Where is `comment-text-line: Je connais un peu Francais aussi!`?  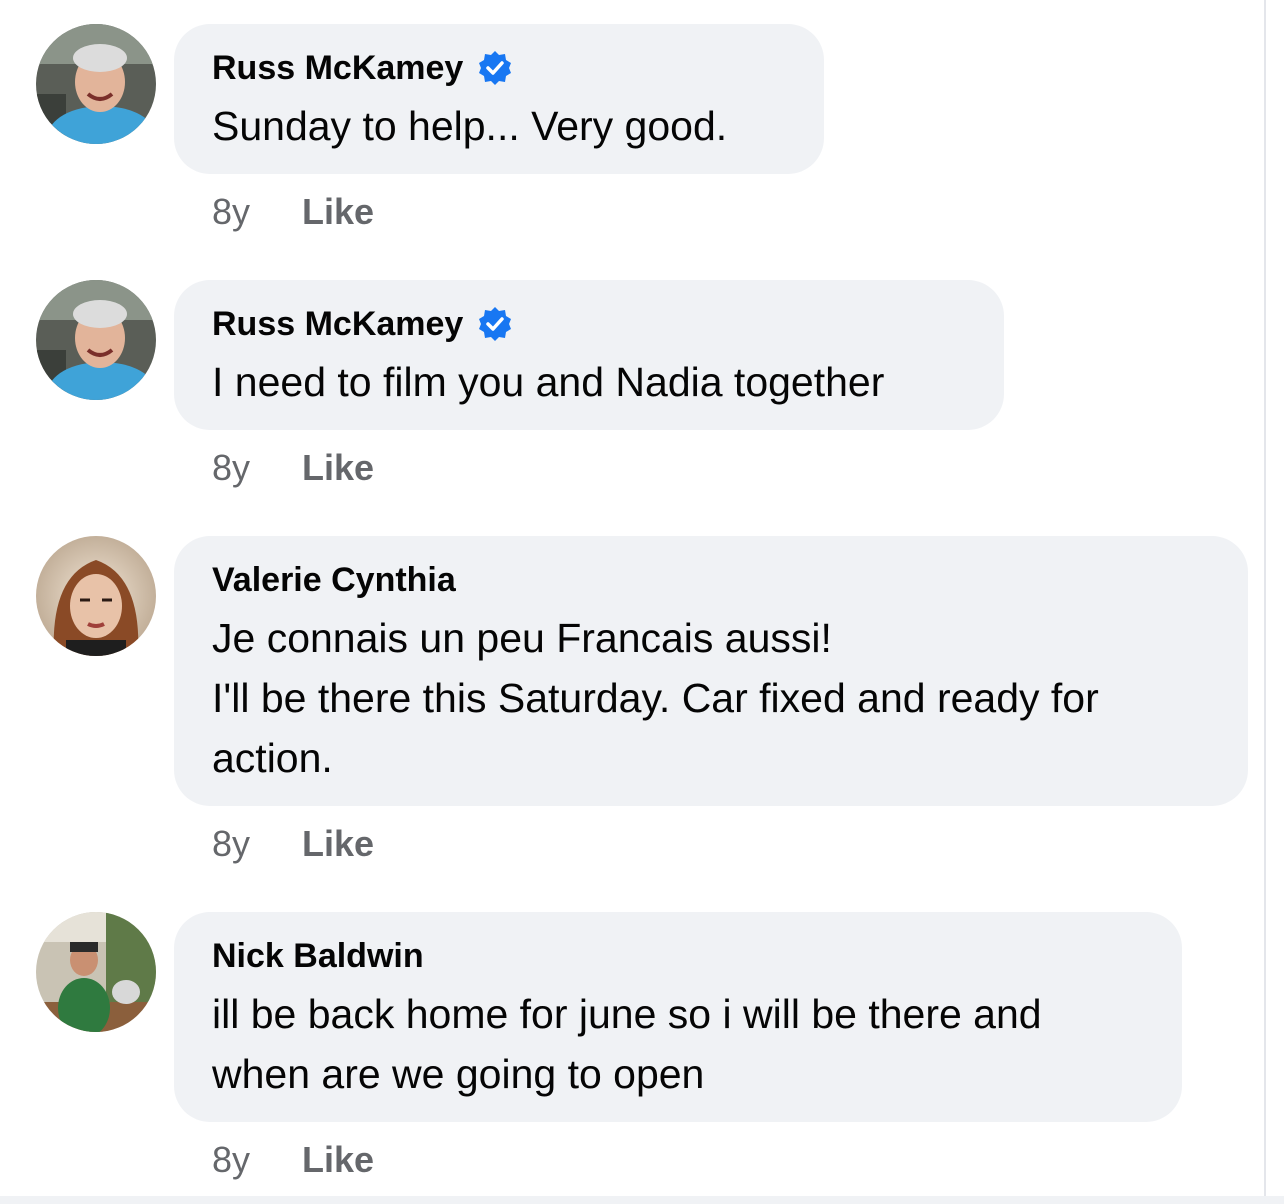 comment-text-line: Je connais un peu Francais aussi! is located at coordinates (522, 638).